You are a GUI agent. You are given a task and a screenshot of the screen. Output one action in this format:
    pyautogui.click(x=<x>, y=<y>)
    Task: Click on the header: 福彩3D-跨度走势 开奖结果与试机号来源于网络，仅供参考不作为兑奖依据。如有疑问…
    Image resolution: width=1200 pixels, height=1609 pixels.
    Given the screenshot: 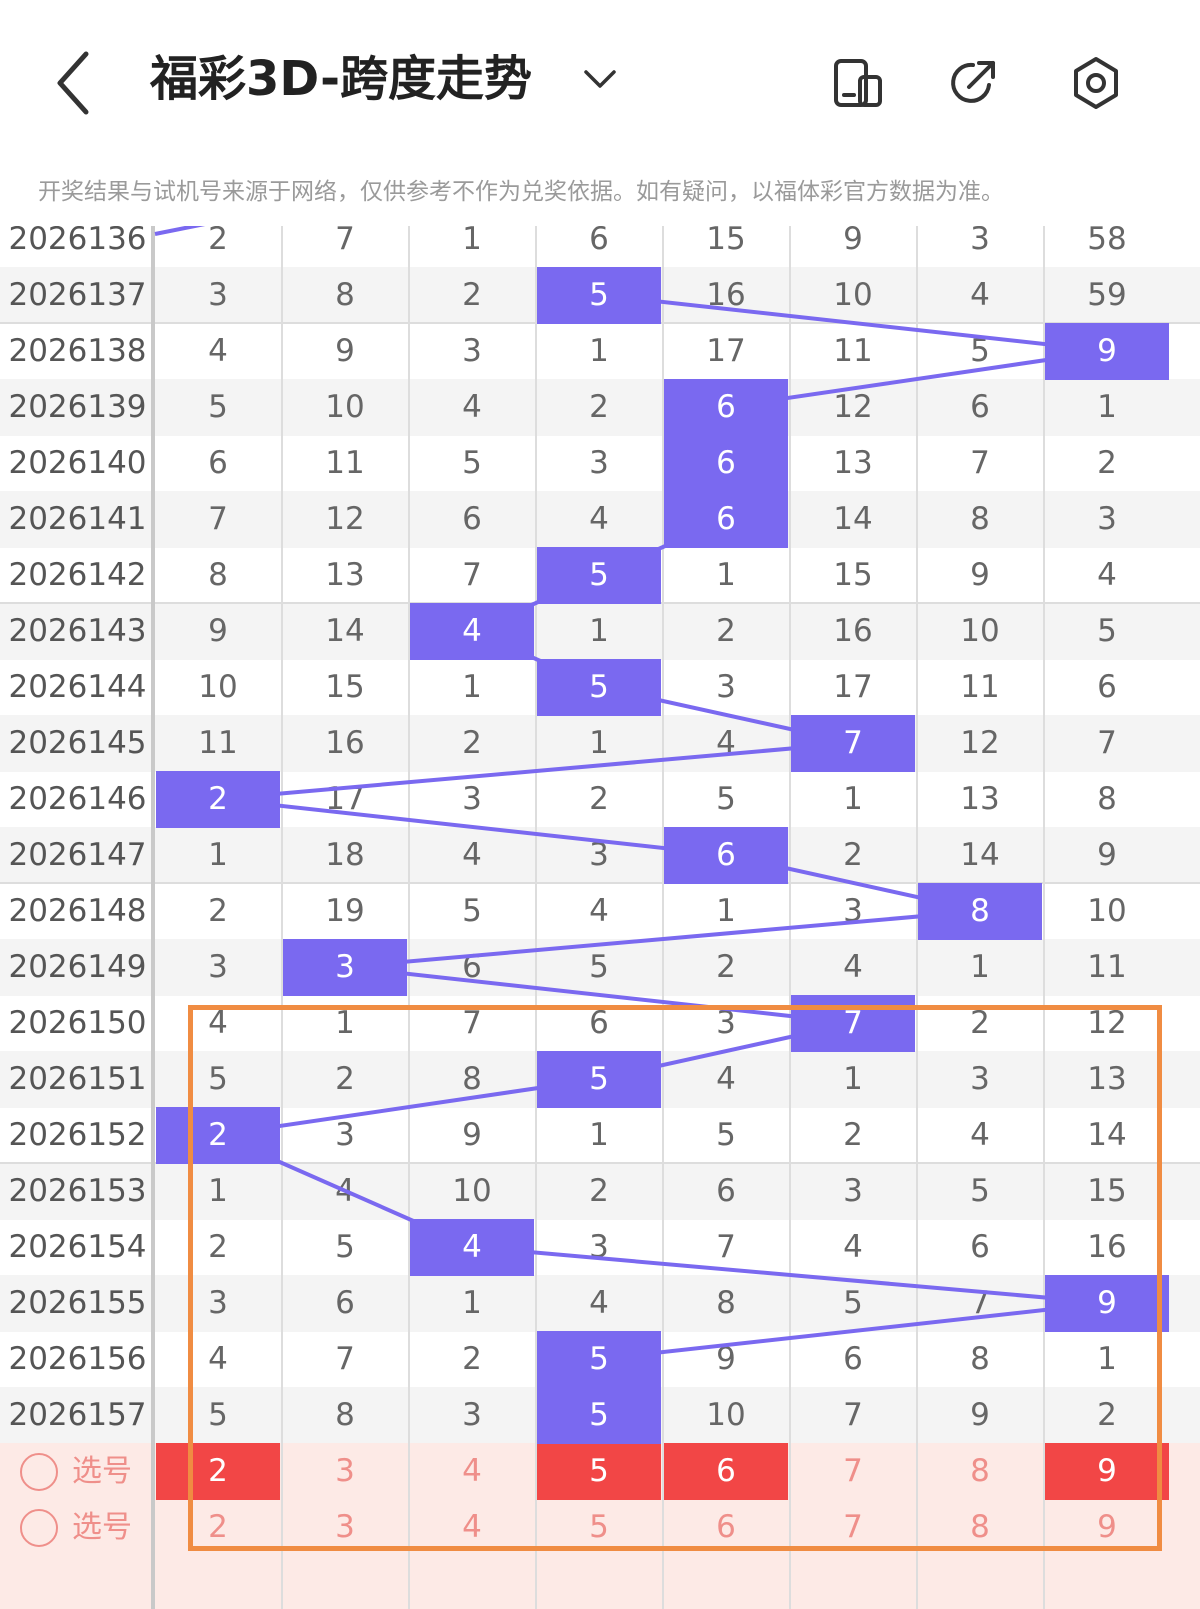 What is the action you would take?
    pyautogui.click(x=600, y=102)
    